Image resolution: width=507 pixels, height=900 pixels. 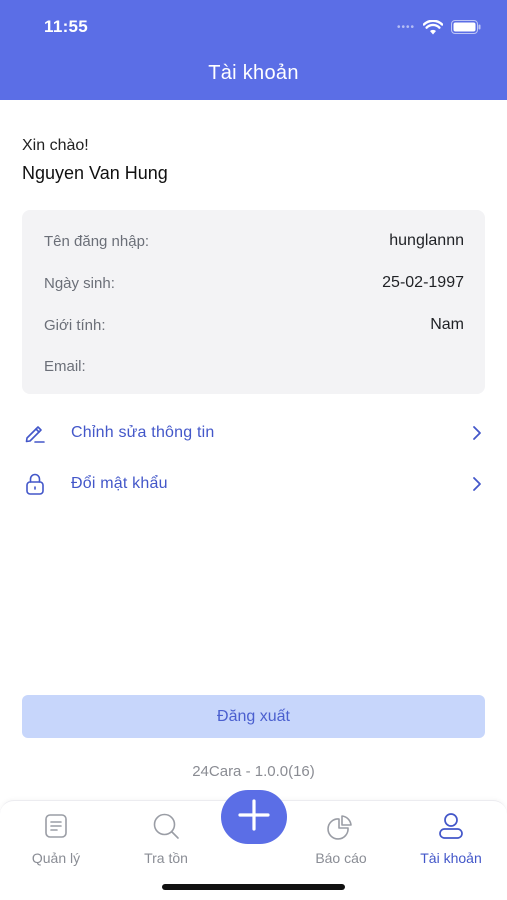 I want to click on wifi-icon, so click(x=433, y=27).